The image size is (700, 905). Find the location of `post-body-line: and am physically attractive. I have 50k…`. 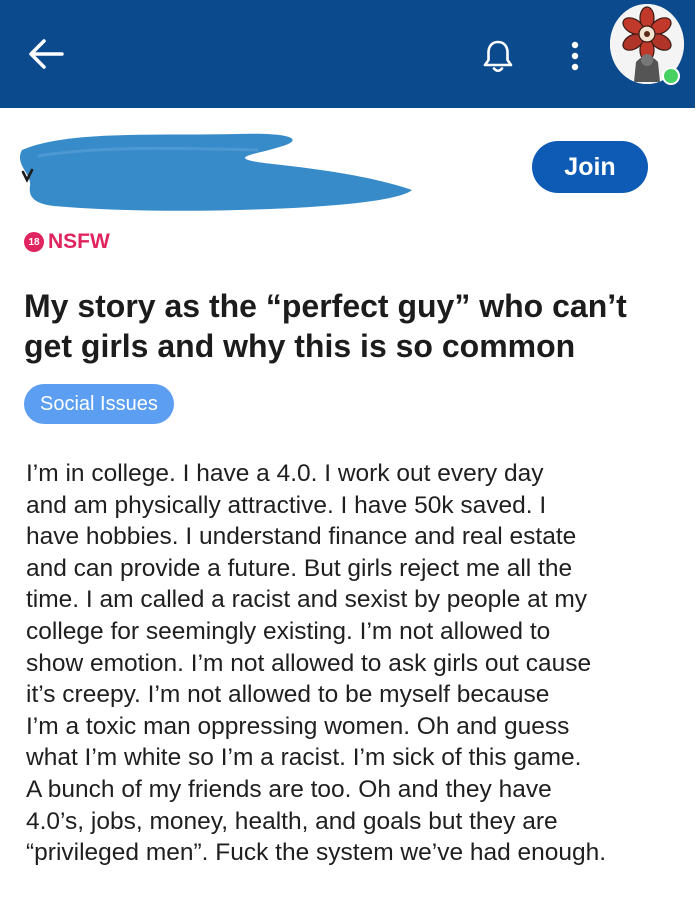

post-body-line: and am physically attractive. I have 50k… is located at coordinates (286, 505).